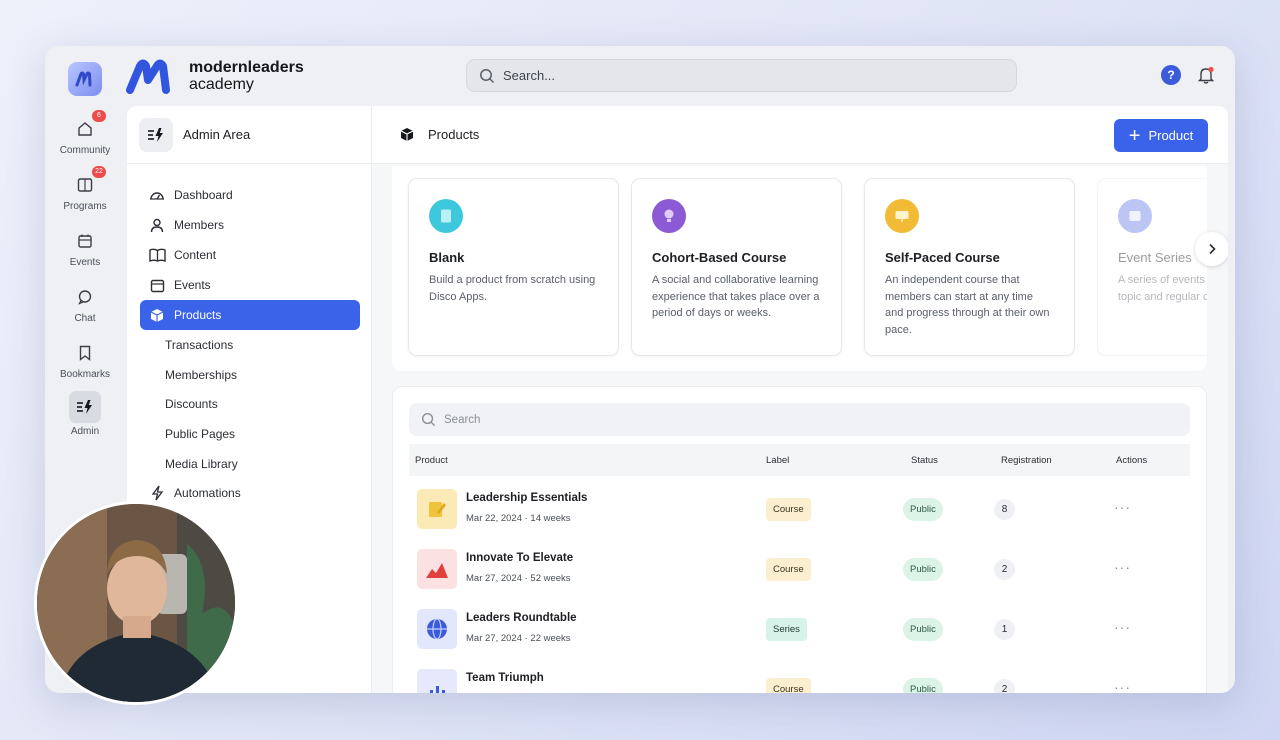 This screenshot has height=740, width=1280. I want to click on page-title: Products, so click(454, 134).